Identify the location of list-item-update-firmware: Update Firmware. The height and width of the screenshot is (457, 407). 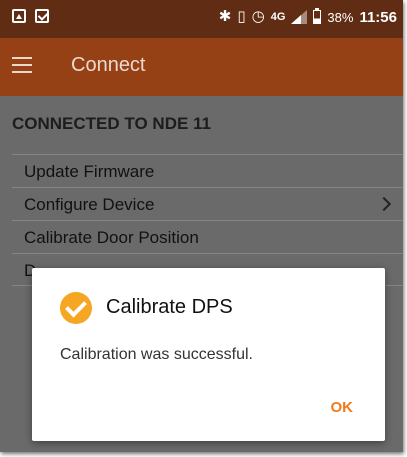
(207, 170).